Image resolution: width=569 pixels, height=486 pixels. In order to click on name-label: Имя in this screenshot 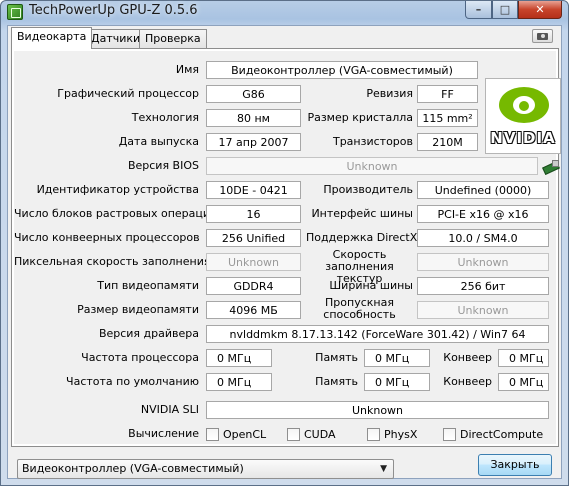, I will do `click(187, 69)`.